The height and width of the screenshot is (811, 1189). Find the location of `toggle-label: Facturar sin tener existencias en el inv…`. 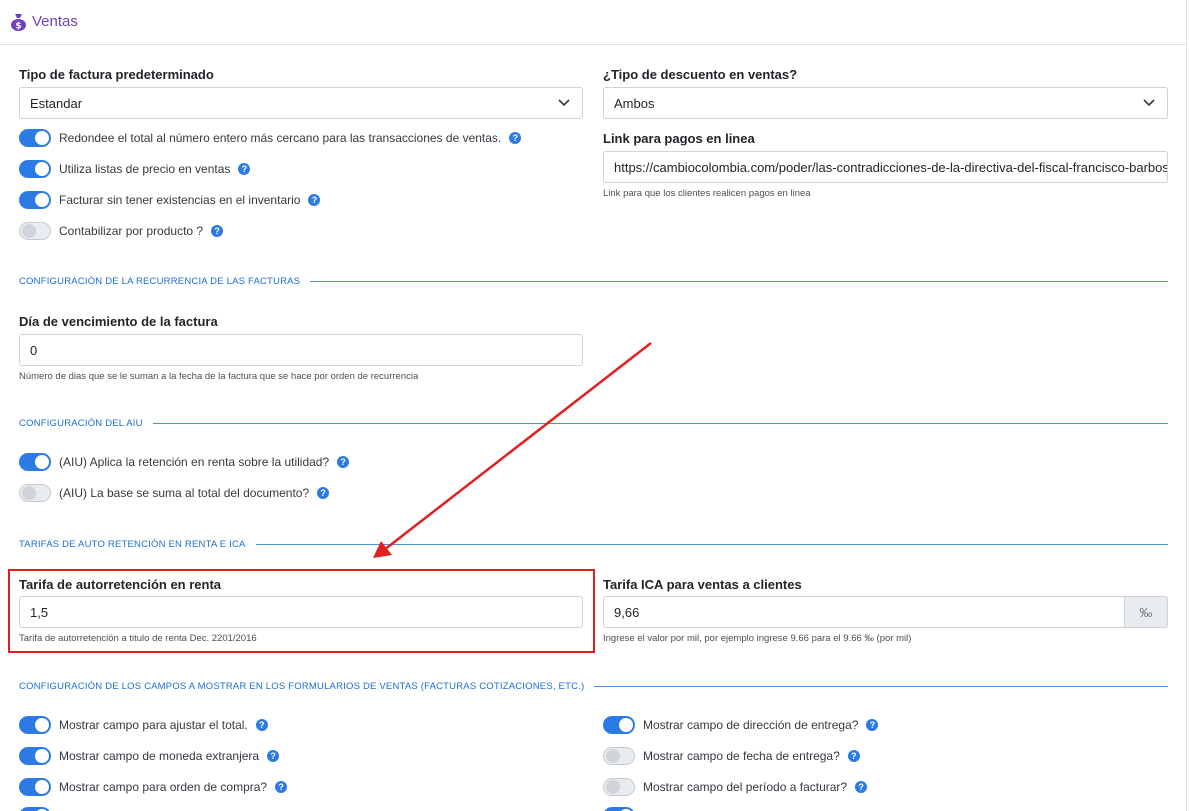

toggle-label: Facturar sin tener existencias en el inv… is located at coordinates (180, 200).